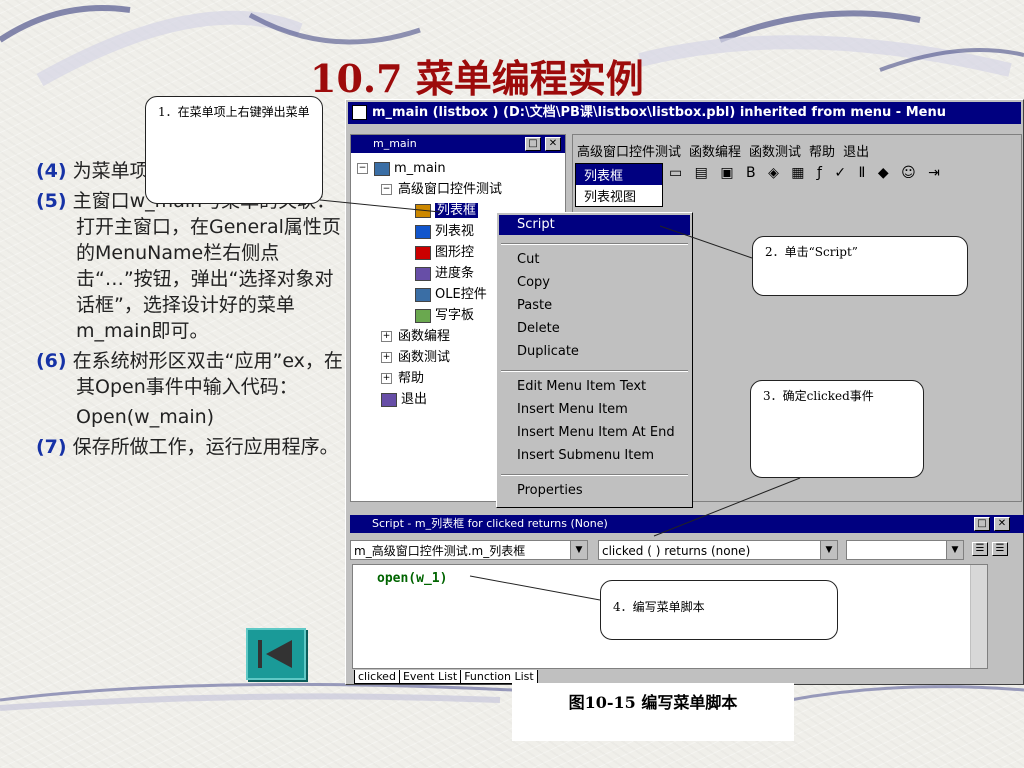  Describe the element at coordinates (594, 306) in the screenshot. I see `context-menu-item: Paste` at that location.